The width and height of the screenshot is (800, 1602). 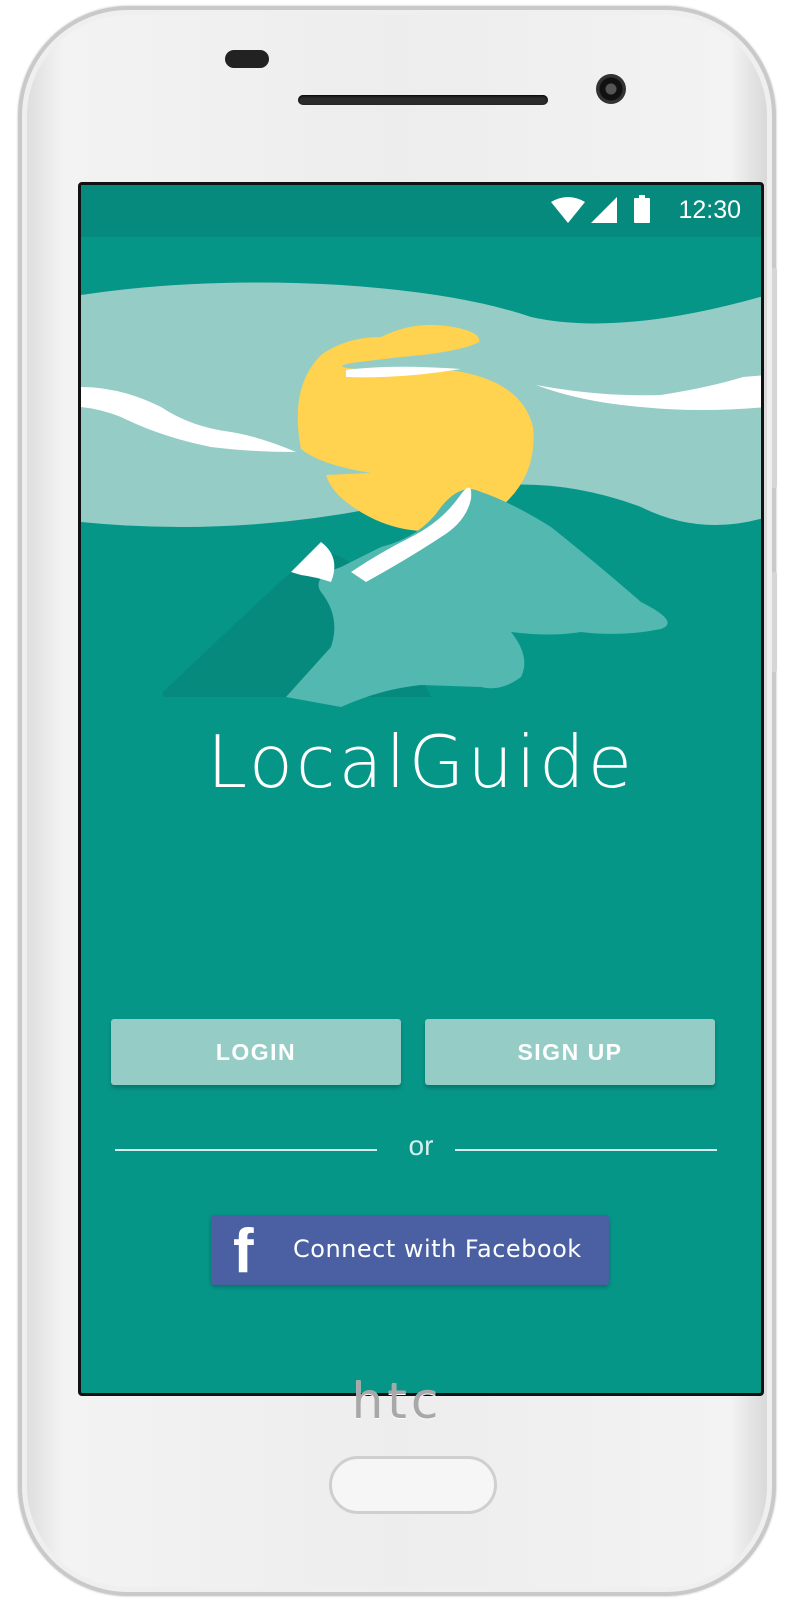 What do you see at coordinates (437, 1249) in the screenshot?
I see `facebook-button-label: Connect with Facebook` at bounding box center [437, 1249].